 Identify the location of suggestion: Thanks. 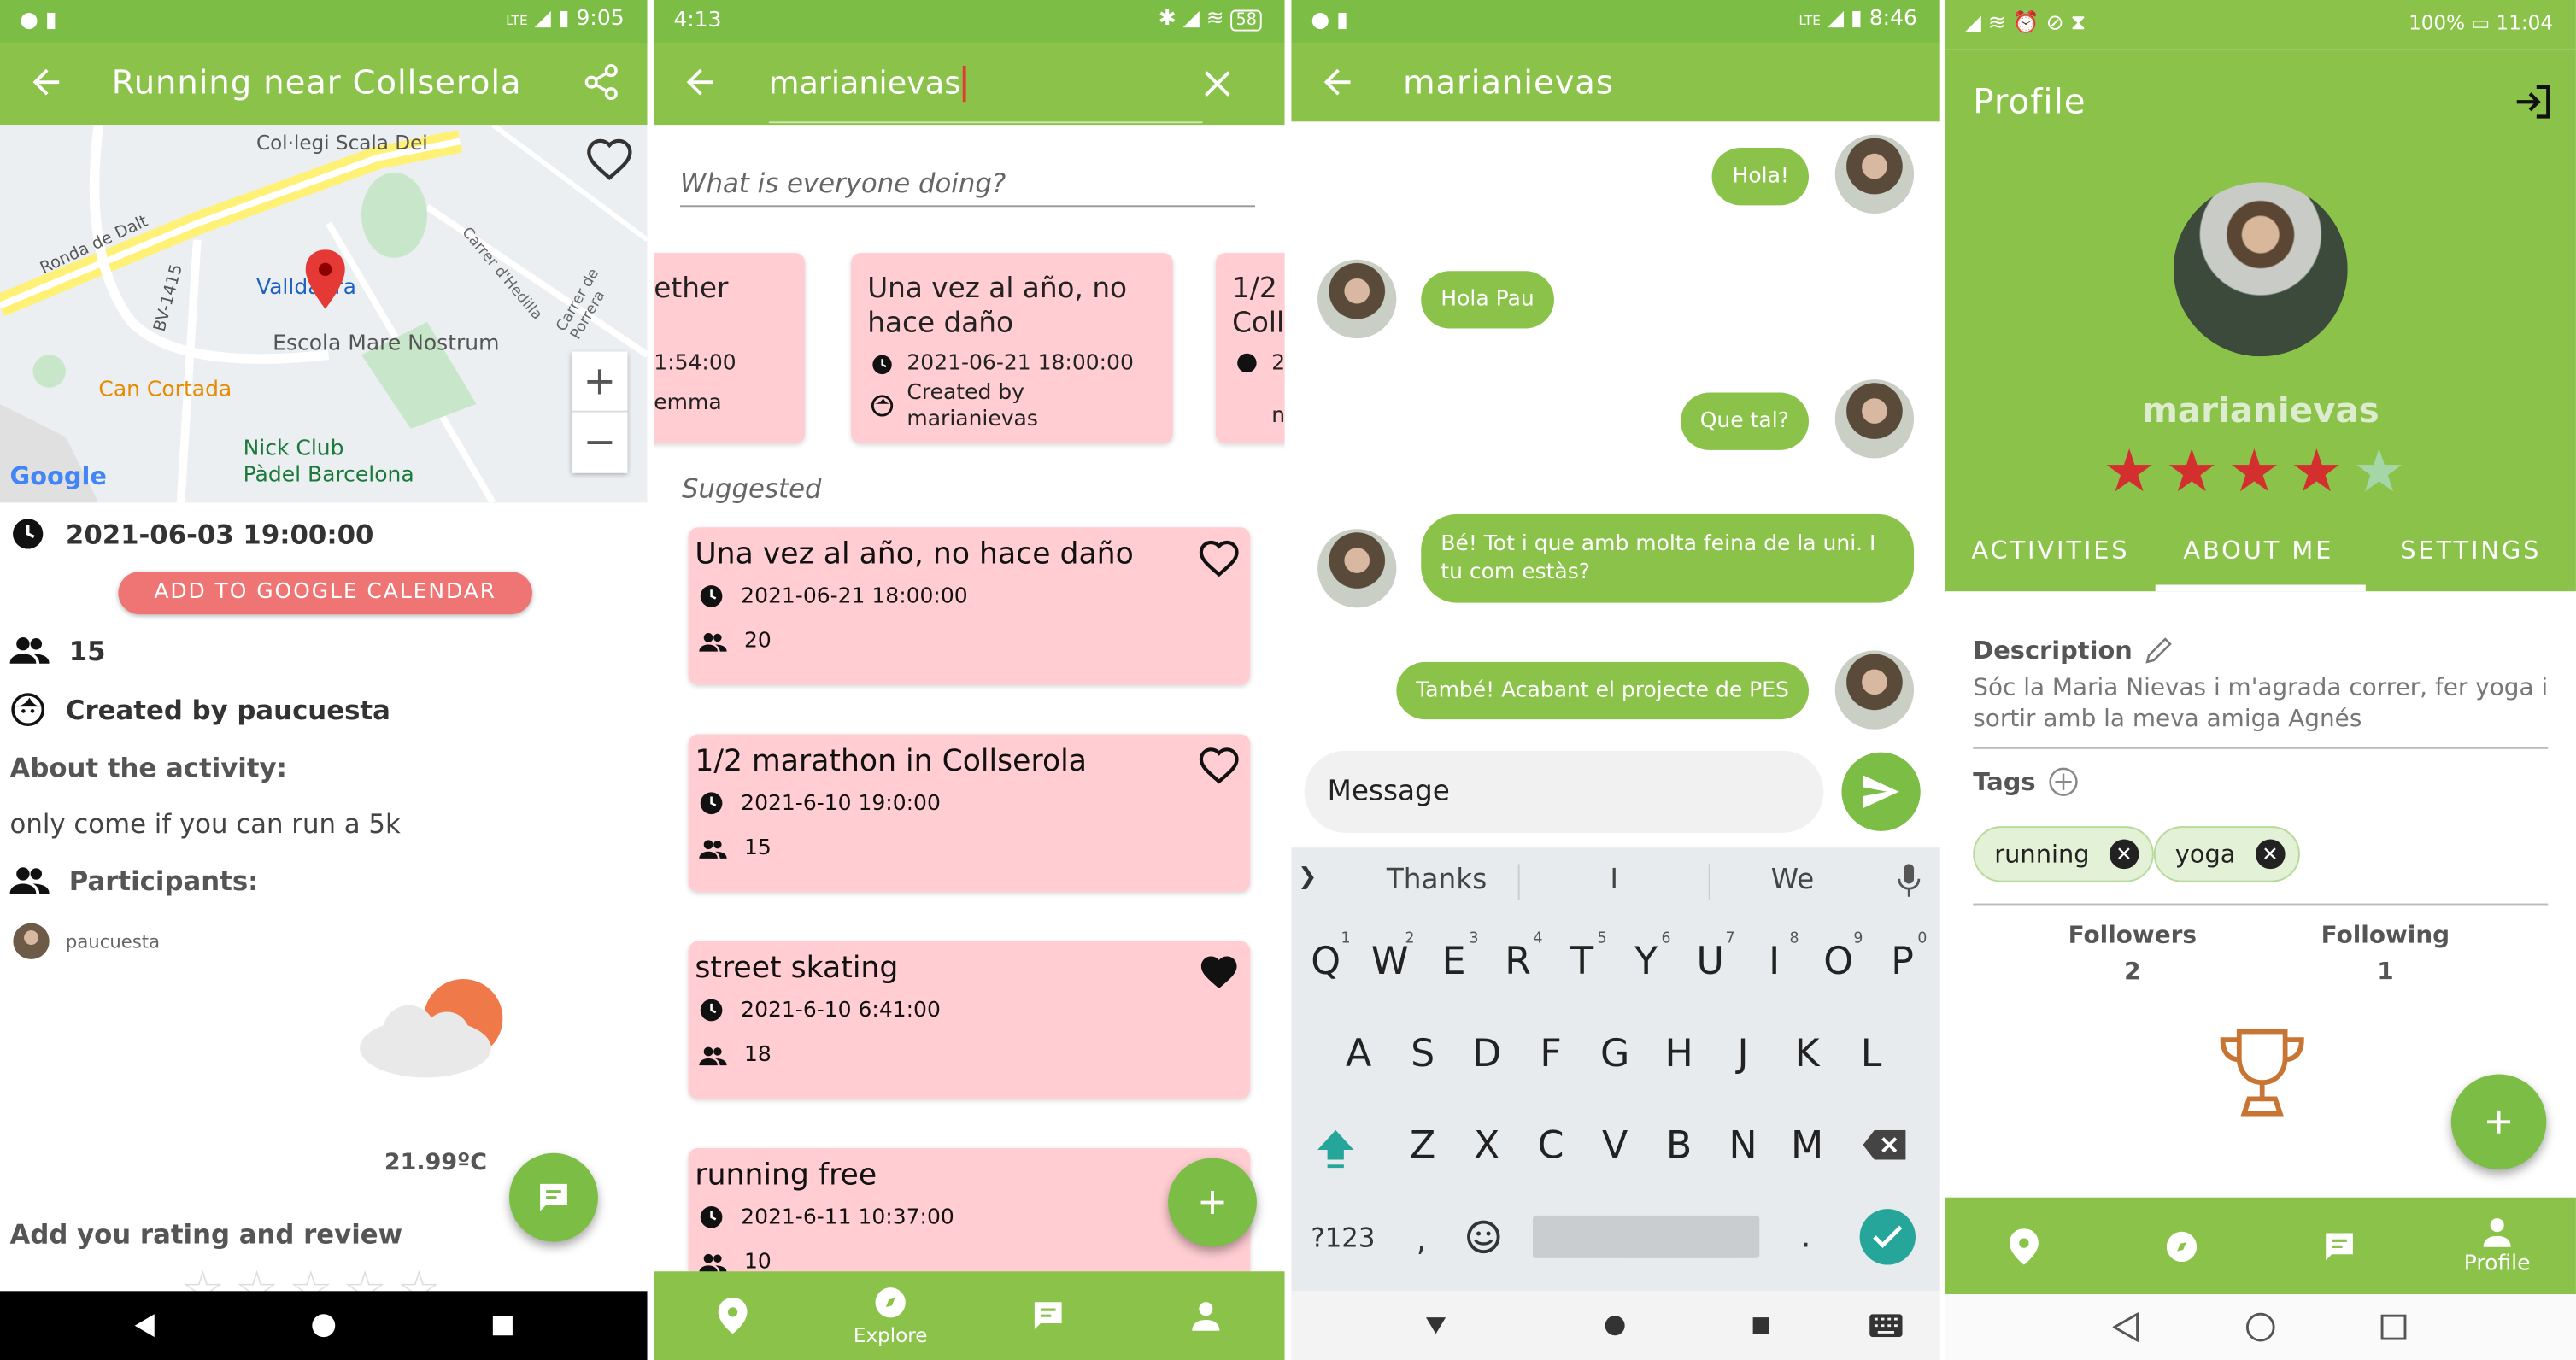
(1437, 880).